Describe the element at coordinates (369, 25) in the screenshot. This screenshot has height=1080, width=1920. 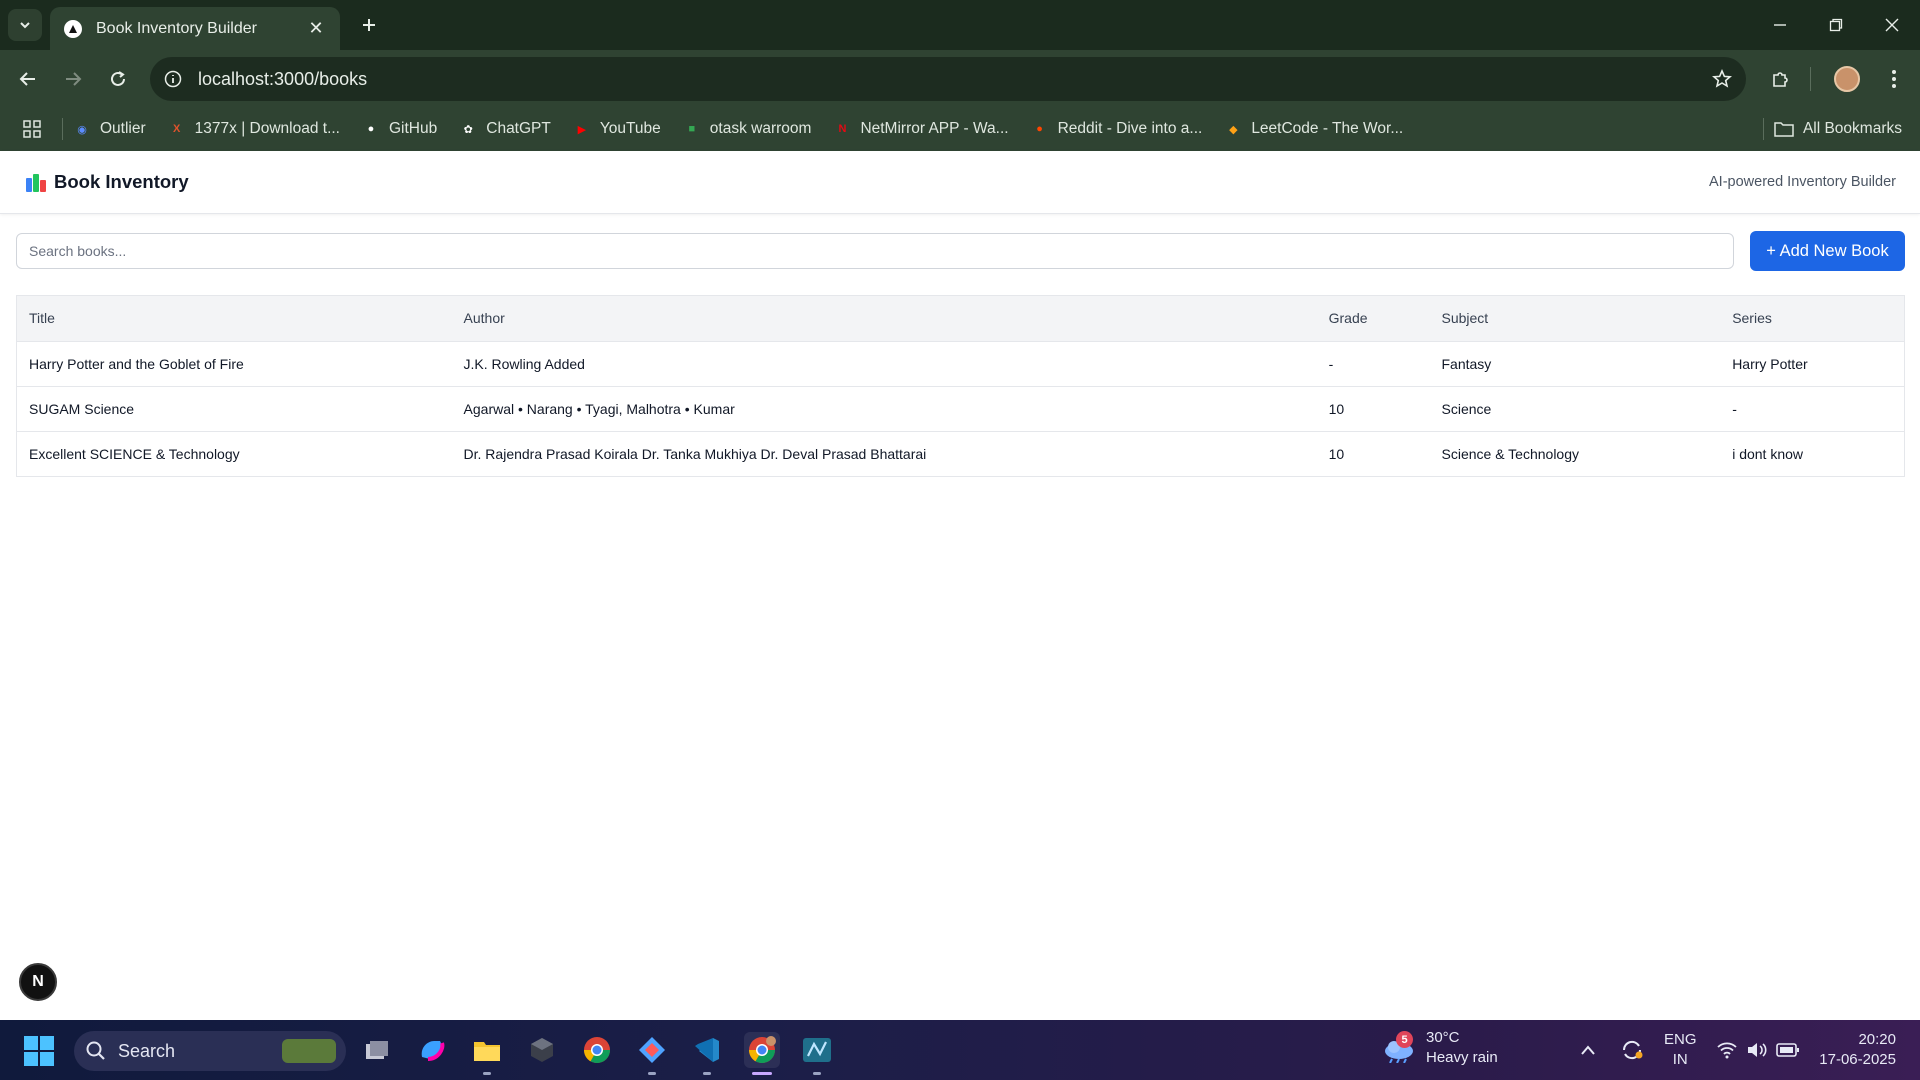
I see `new-tab-button` at that location.